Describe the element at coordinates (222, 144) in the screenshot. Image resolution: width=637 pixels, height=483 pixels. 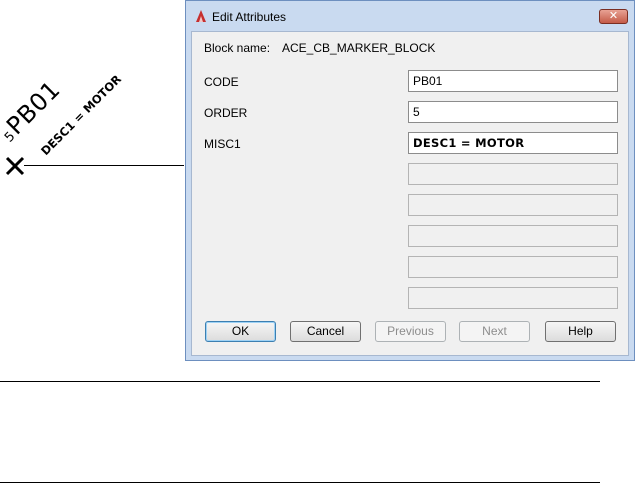
I see `misc1-label: MISC1` at that location.